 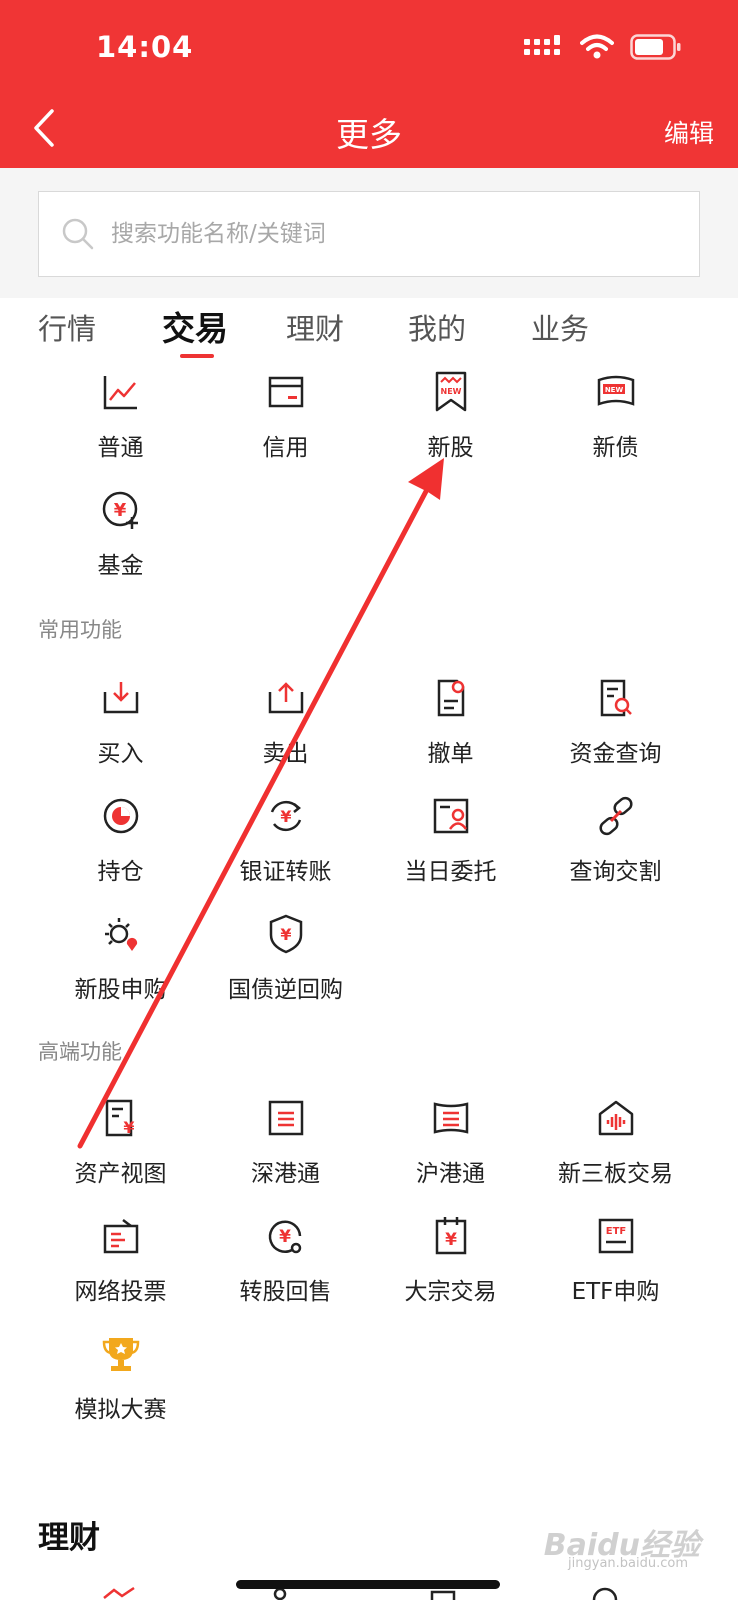 What do you see at coordinates (285, 754) in the screenshot?
I see `grid-label: 卖出` at bounding box center [285, 754].